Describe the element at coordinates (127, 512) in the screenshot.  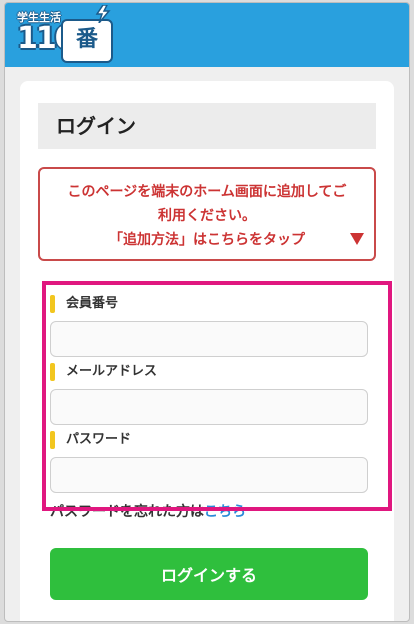
I see `forgot-password-text: パスワードを忘れた方は` at that location.